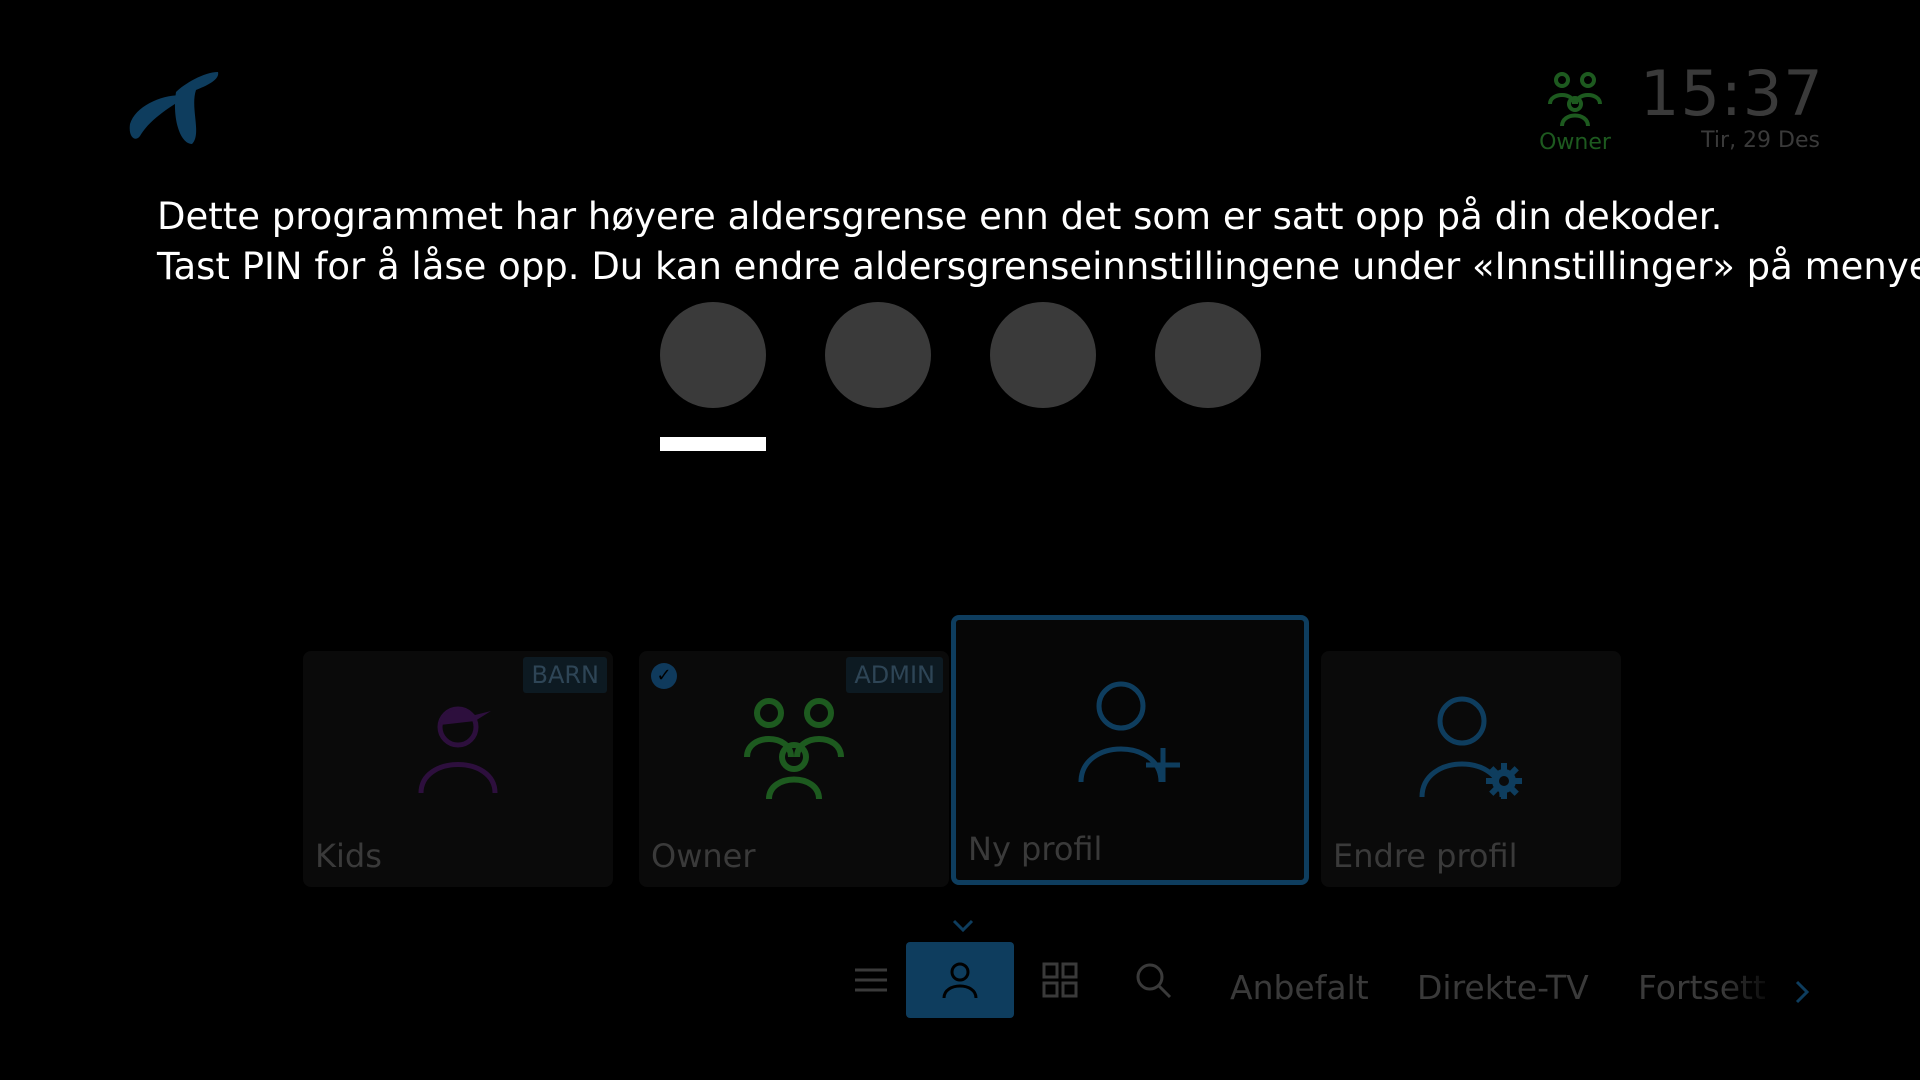 This screenshot has width=1920, height=1080. Describe the element at coordinates (1802, 992) in the screenshot. I see `chevron-right-icon` at that location.